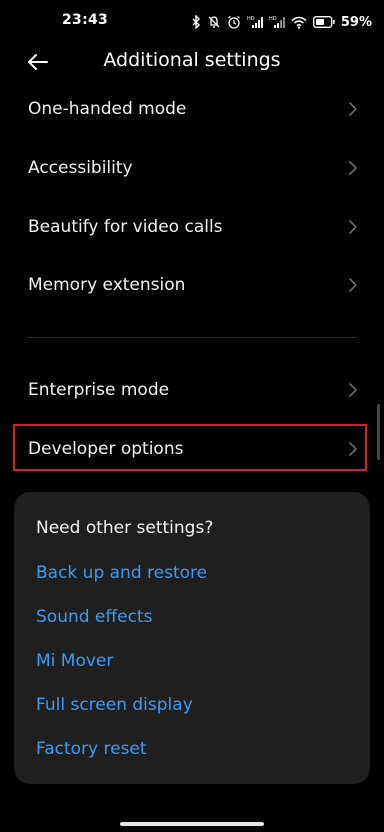 This screenshot has height=832, width=384. I want to click on card-title: Need other settings?, so click(125, 528).